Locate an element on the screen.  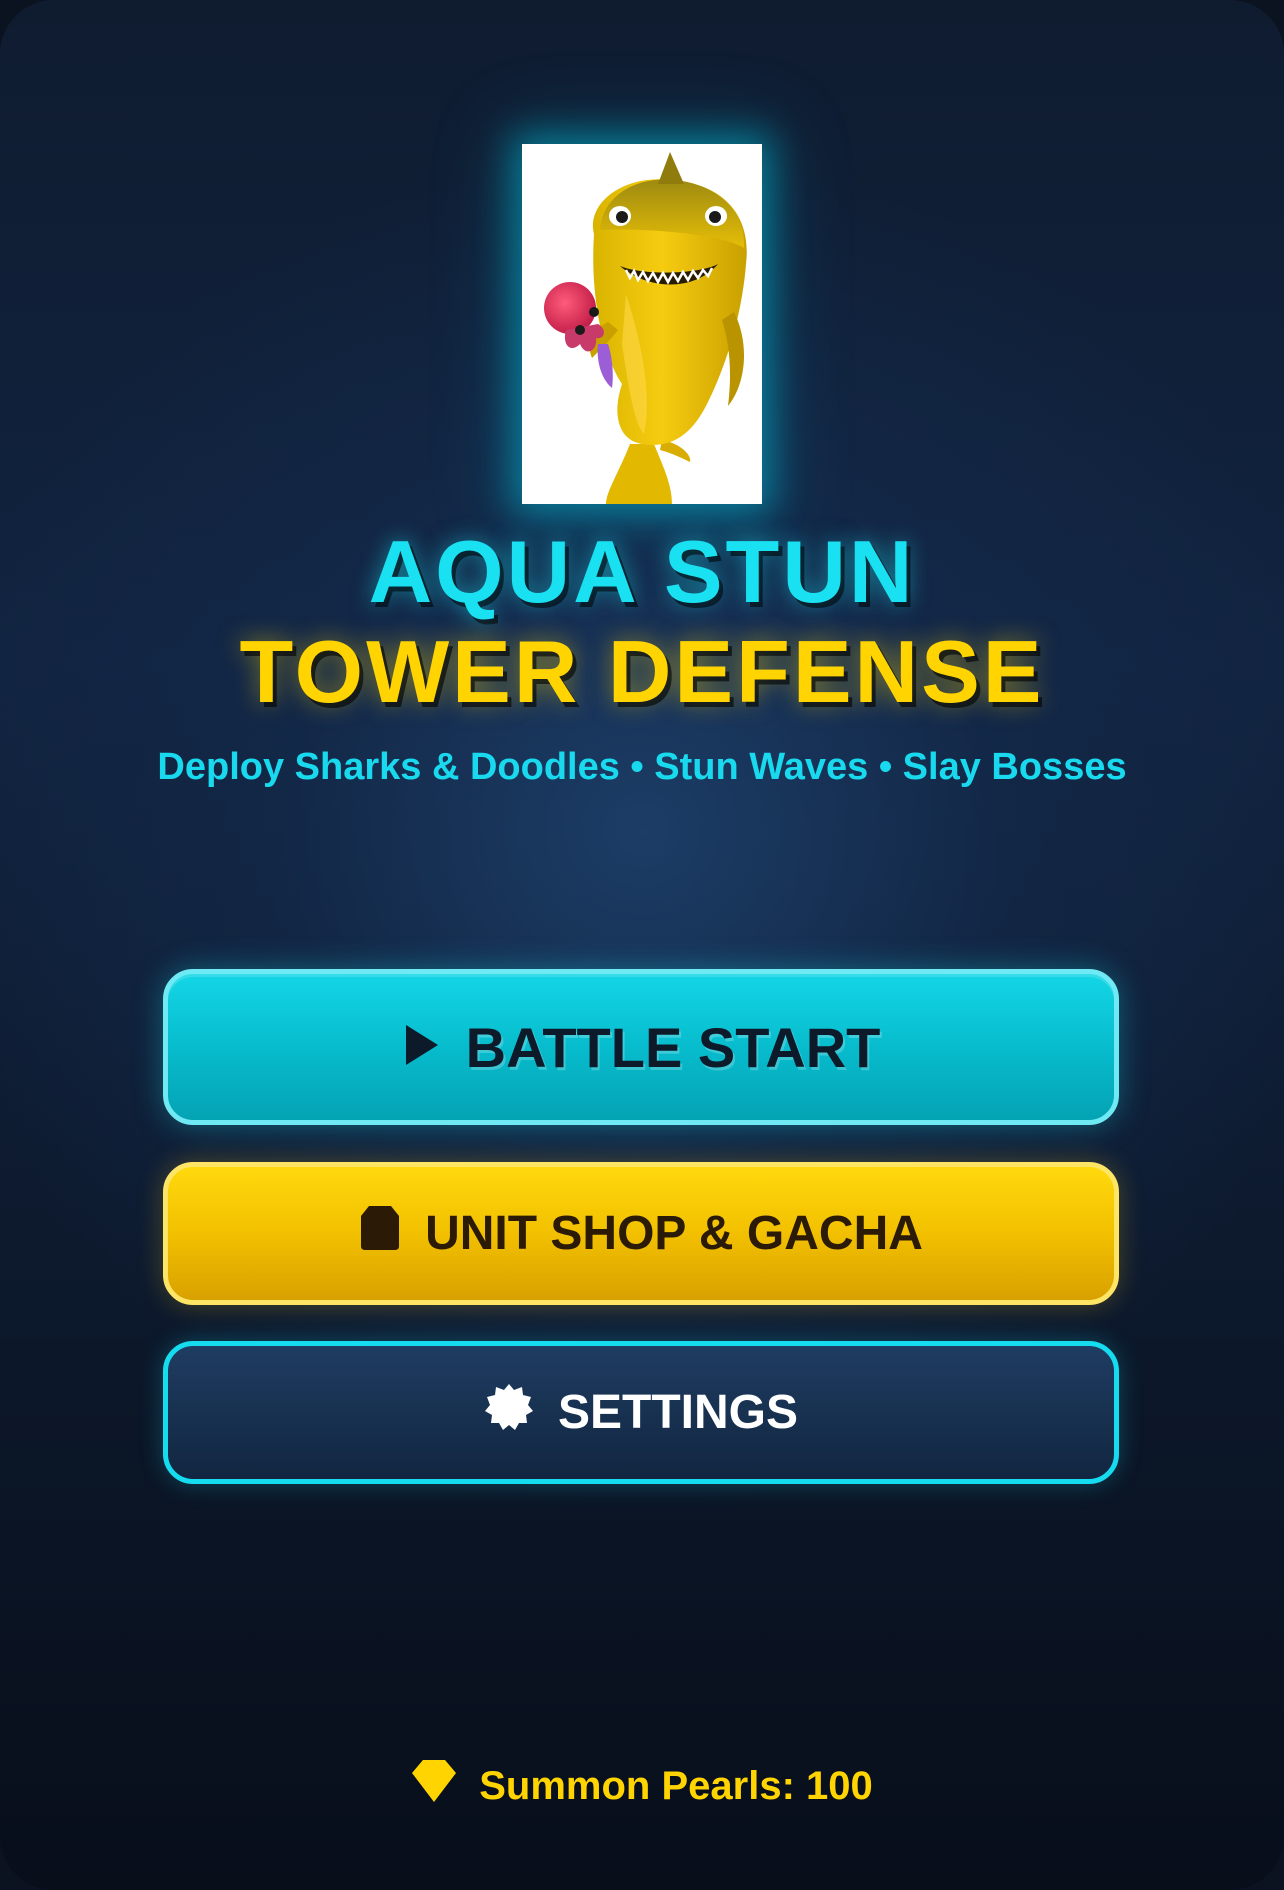
diamond-icon is located at coordinates (434, 1786).